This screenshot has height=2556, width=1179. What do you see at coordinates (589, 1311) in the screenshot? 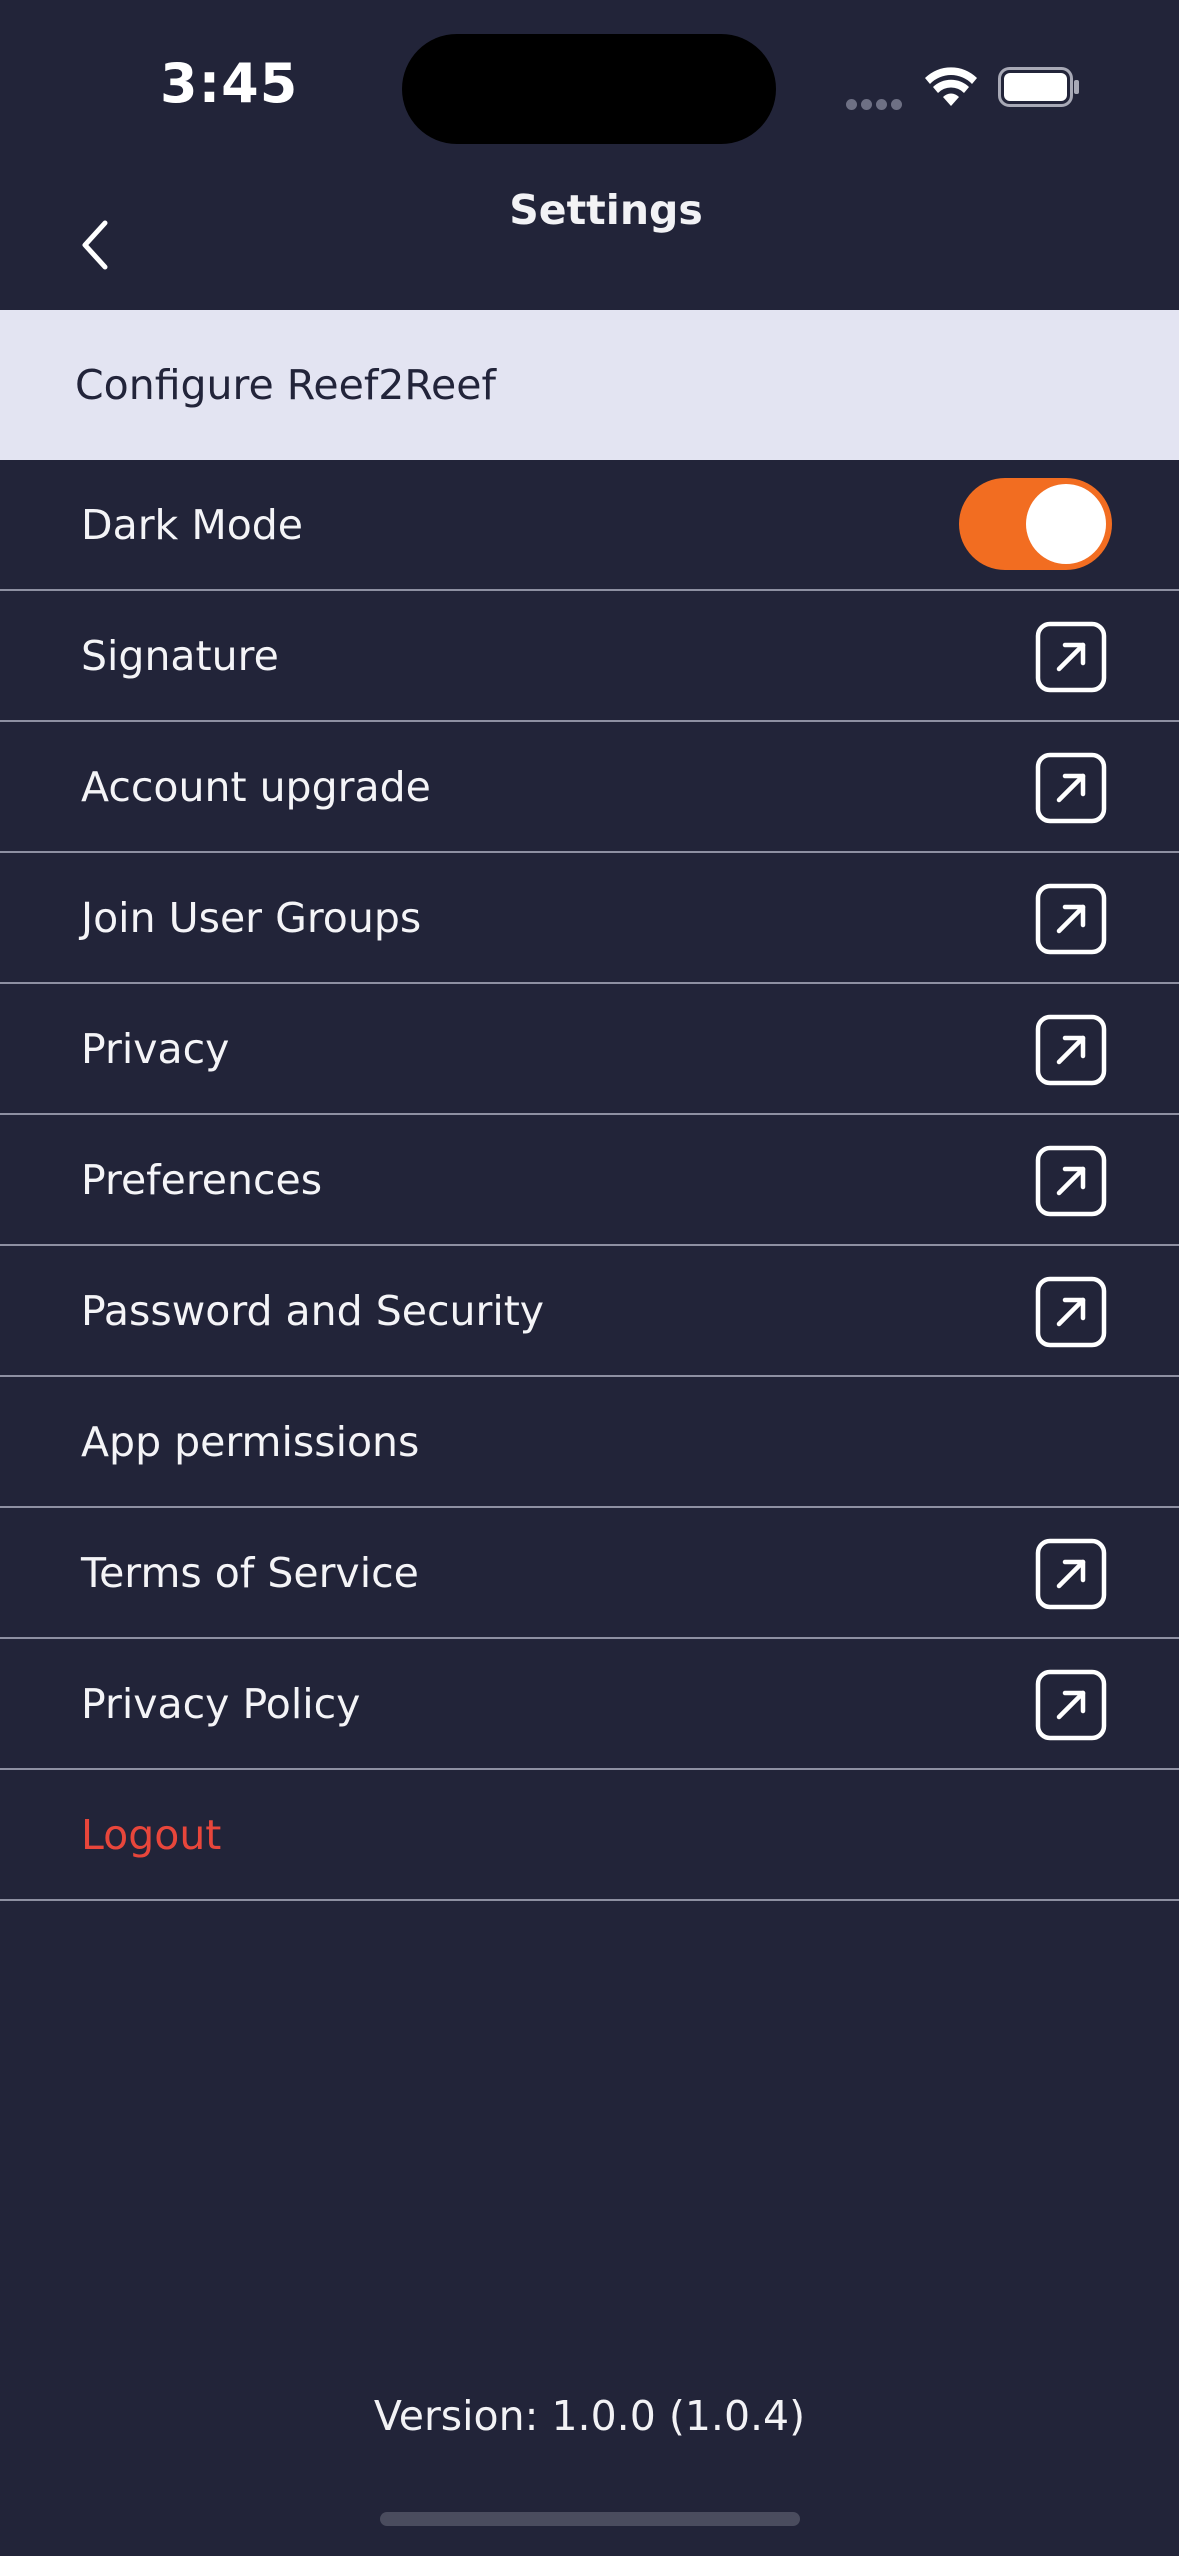
I see `settings-row-password-and-security: Password and Security` at bounding box center [589, 1311].